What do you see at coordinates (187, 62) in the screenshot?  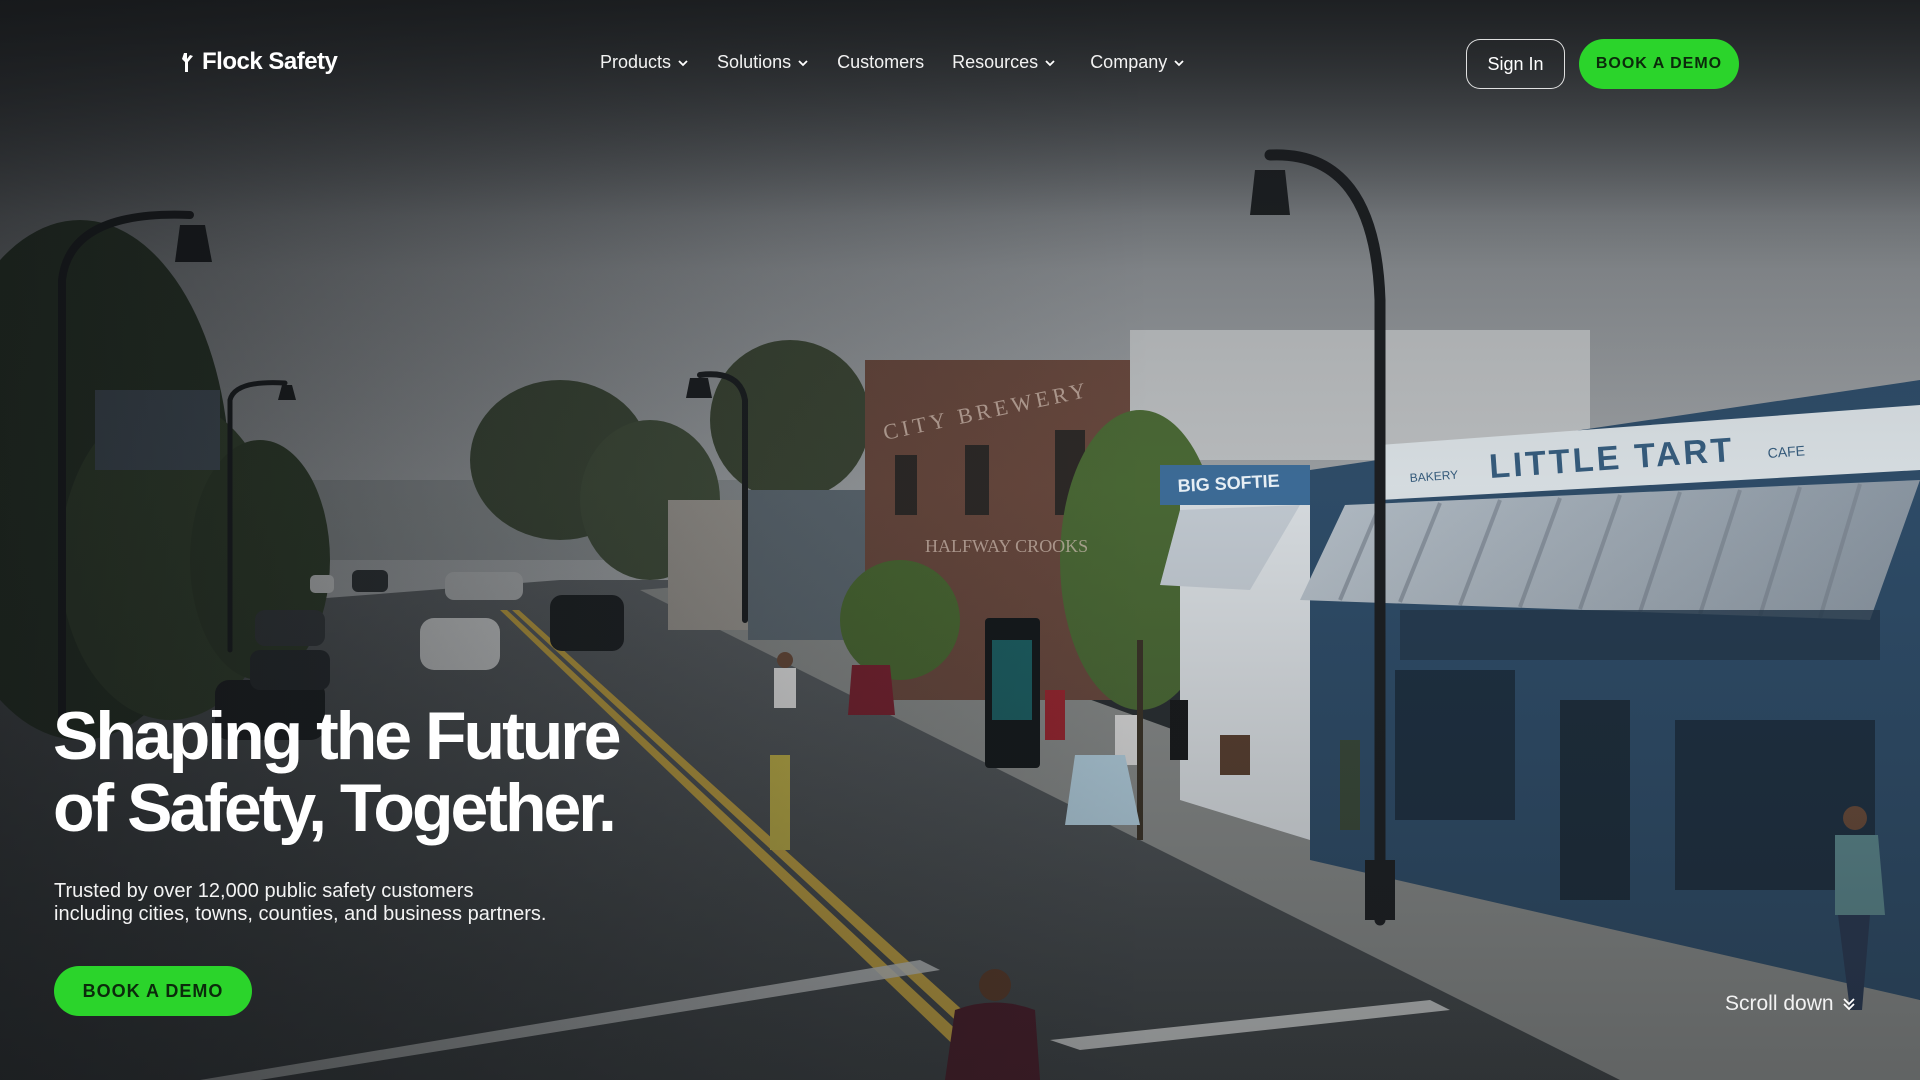 I see `flock-logo-icon` at bounding box center [187, 62].